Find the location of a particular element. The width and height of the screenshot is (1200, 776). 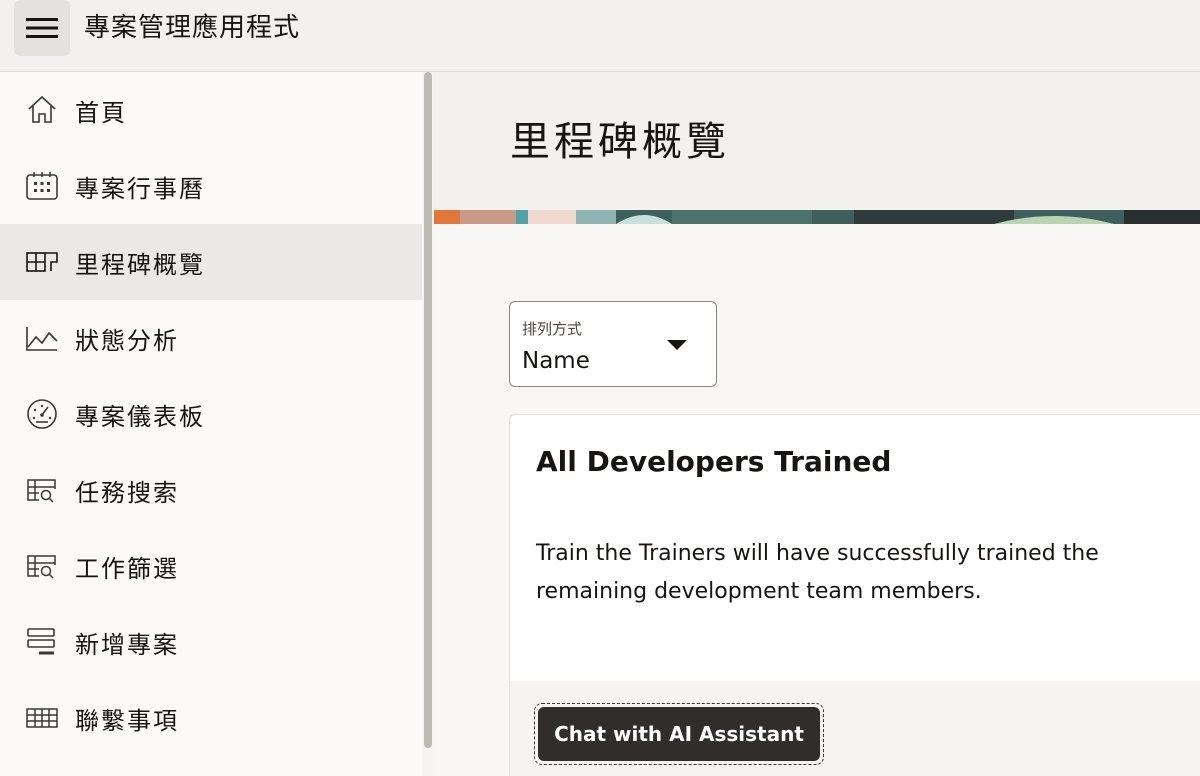

sidebar-item-label: 里程碑概覽 is located at coordinates (140, 264).